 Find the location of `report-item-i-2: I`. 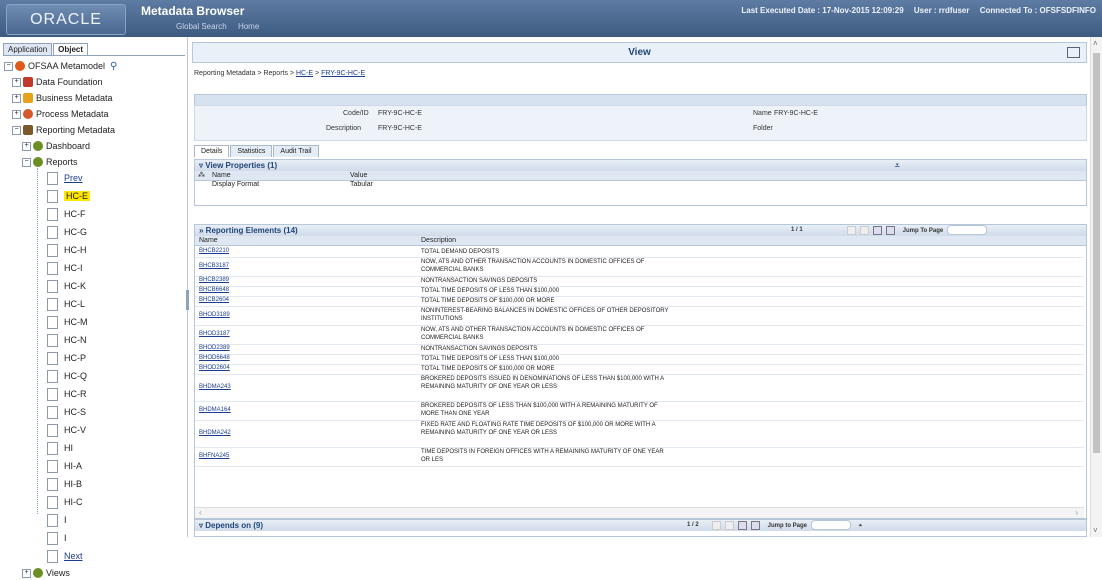

report-item-i-2: I is located at coordinates (57, 538).